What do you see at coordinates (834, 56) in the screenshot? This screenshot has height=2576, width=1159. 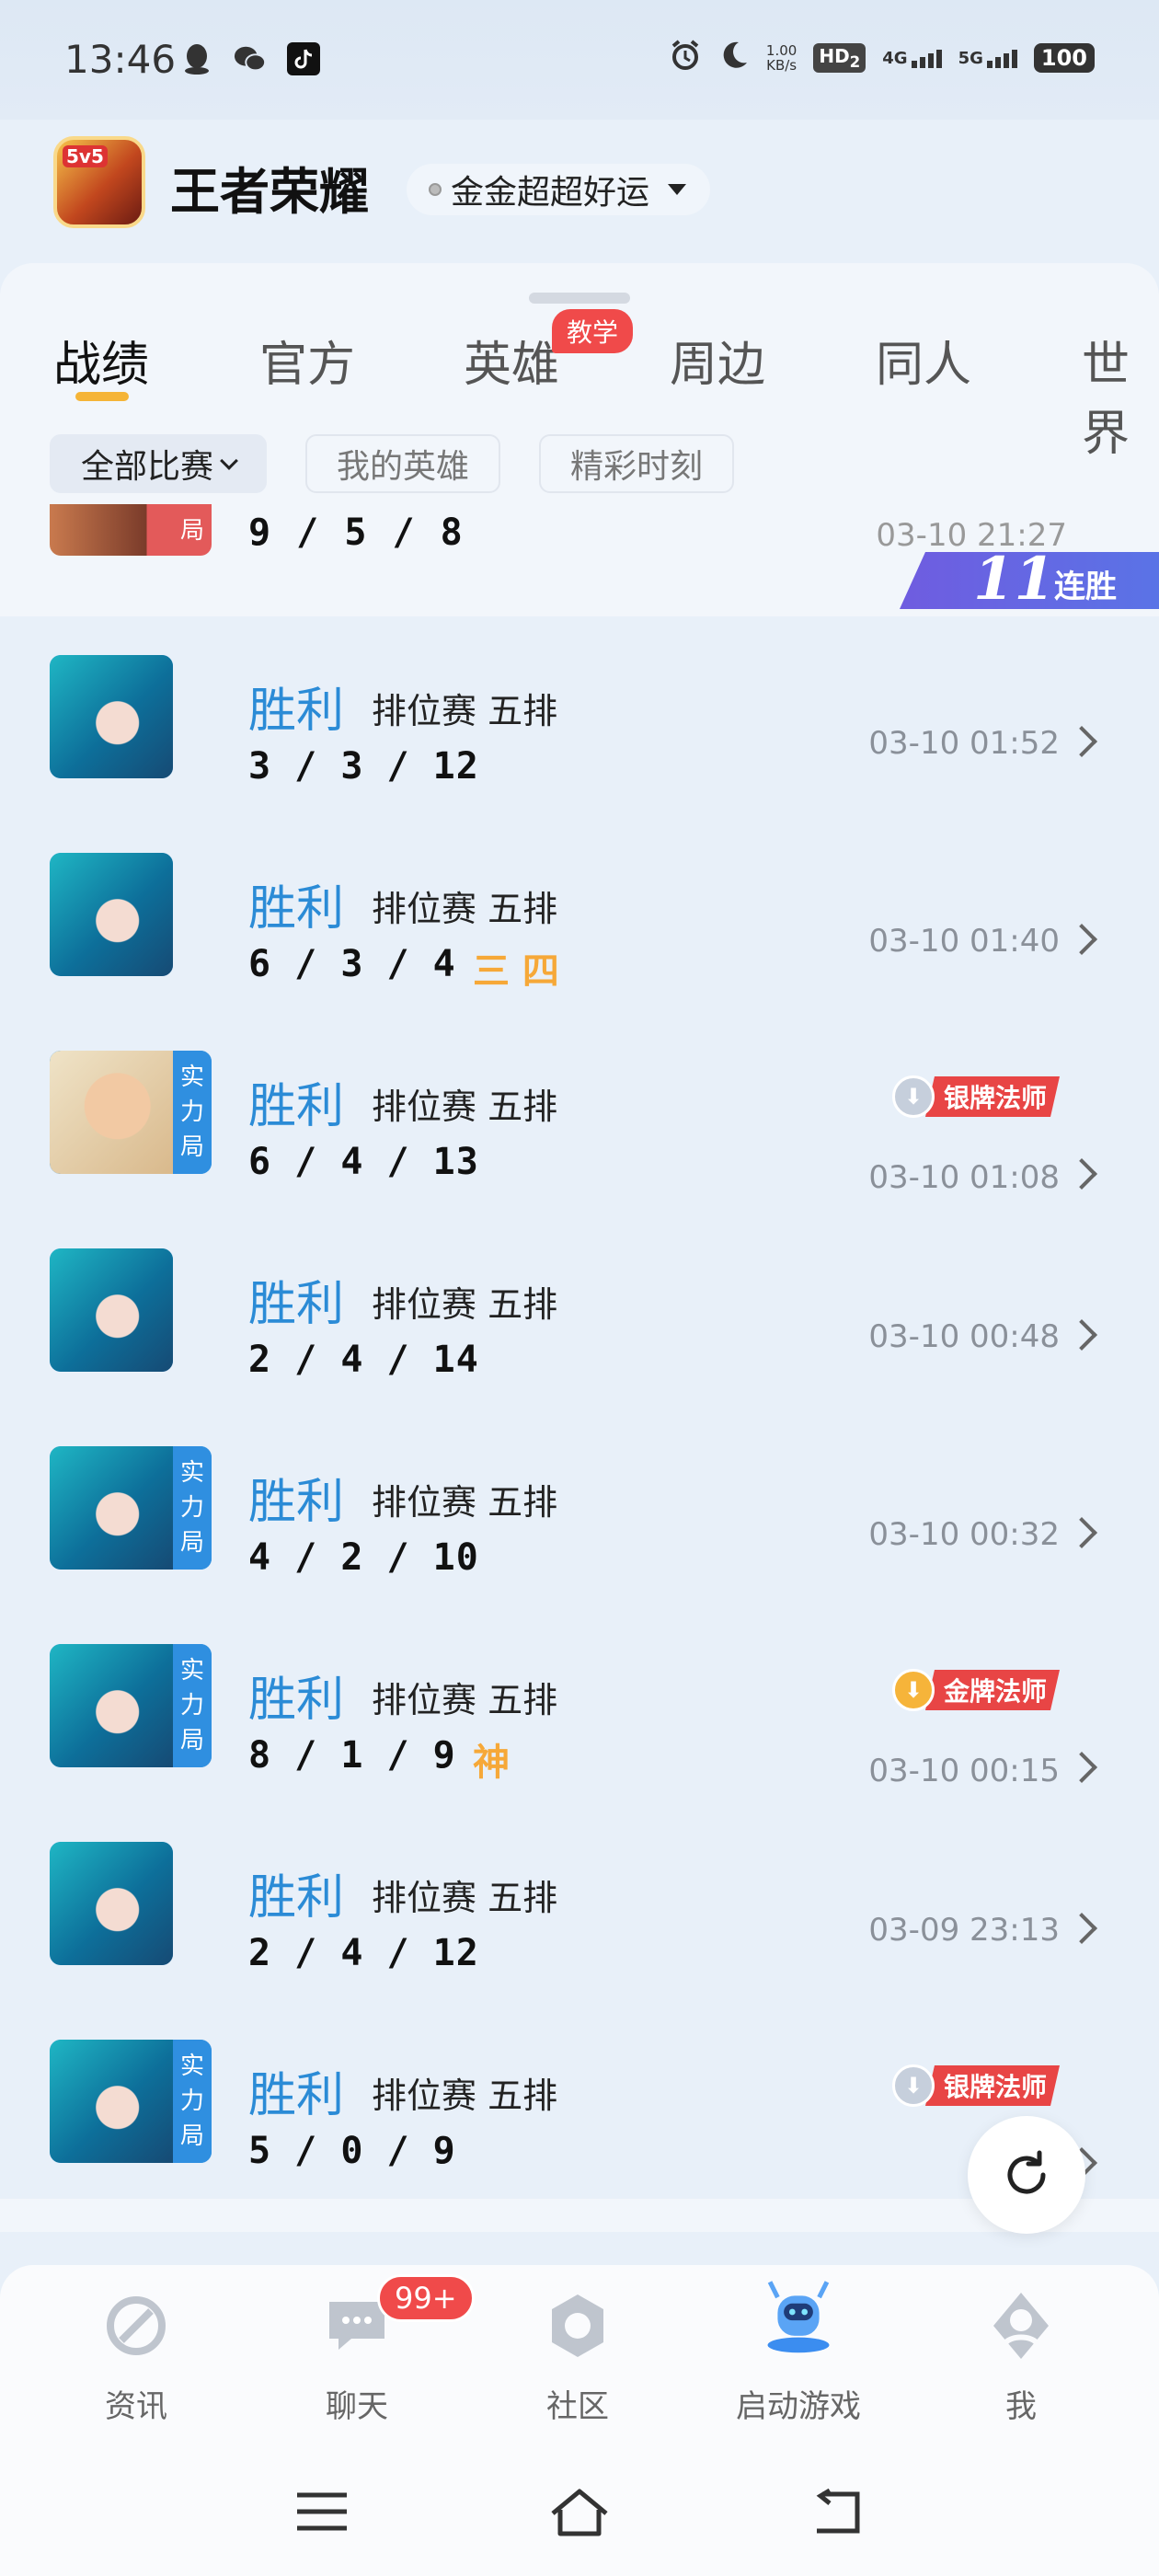 I see `hd-label: HD` at bounding box center [834, 56].